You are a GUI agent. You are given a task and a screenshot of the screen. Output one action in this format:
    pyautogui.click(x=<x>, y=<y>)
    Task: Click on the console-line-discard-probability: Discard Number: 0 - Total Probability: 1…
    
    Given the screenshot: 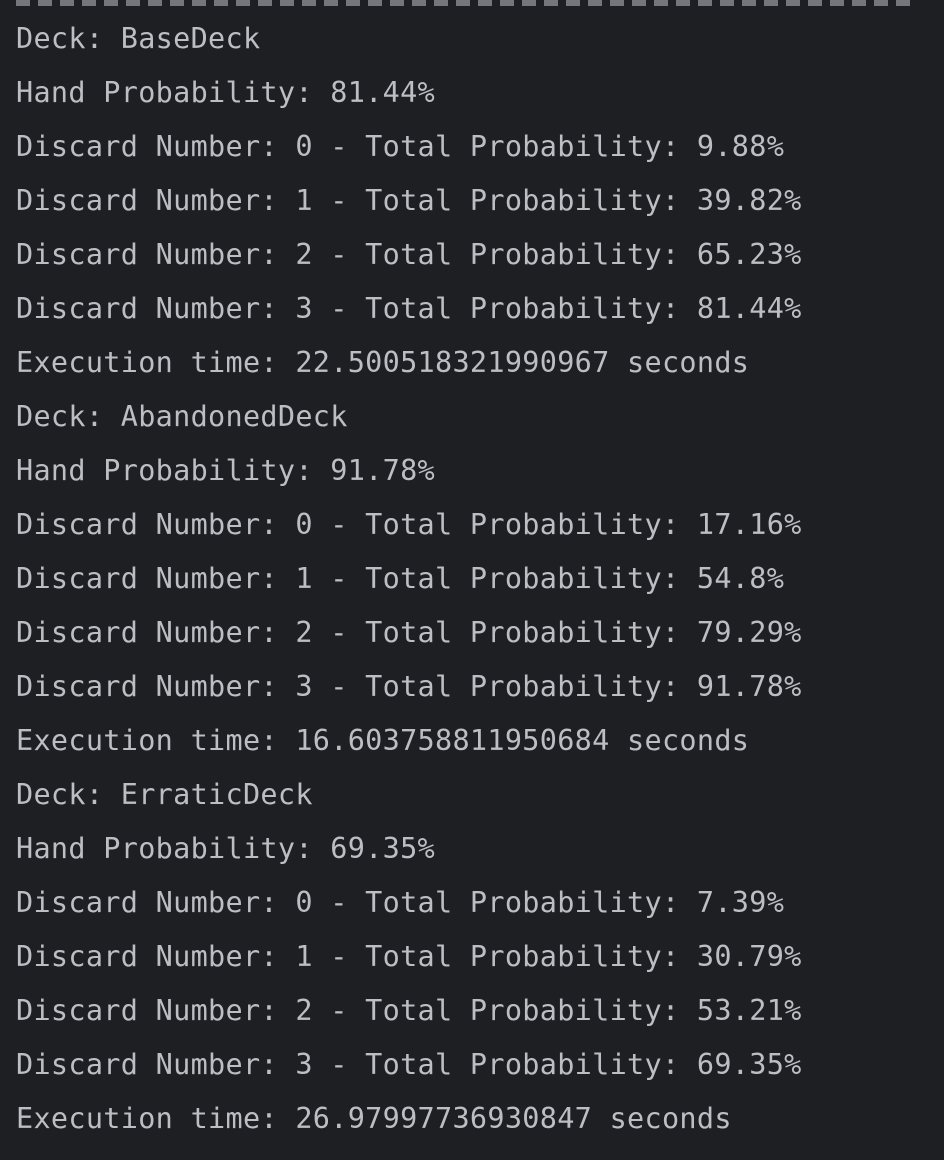 What is the action you would take?
    pyautogui.click(x=409, y=524)
    